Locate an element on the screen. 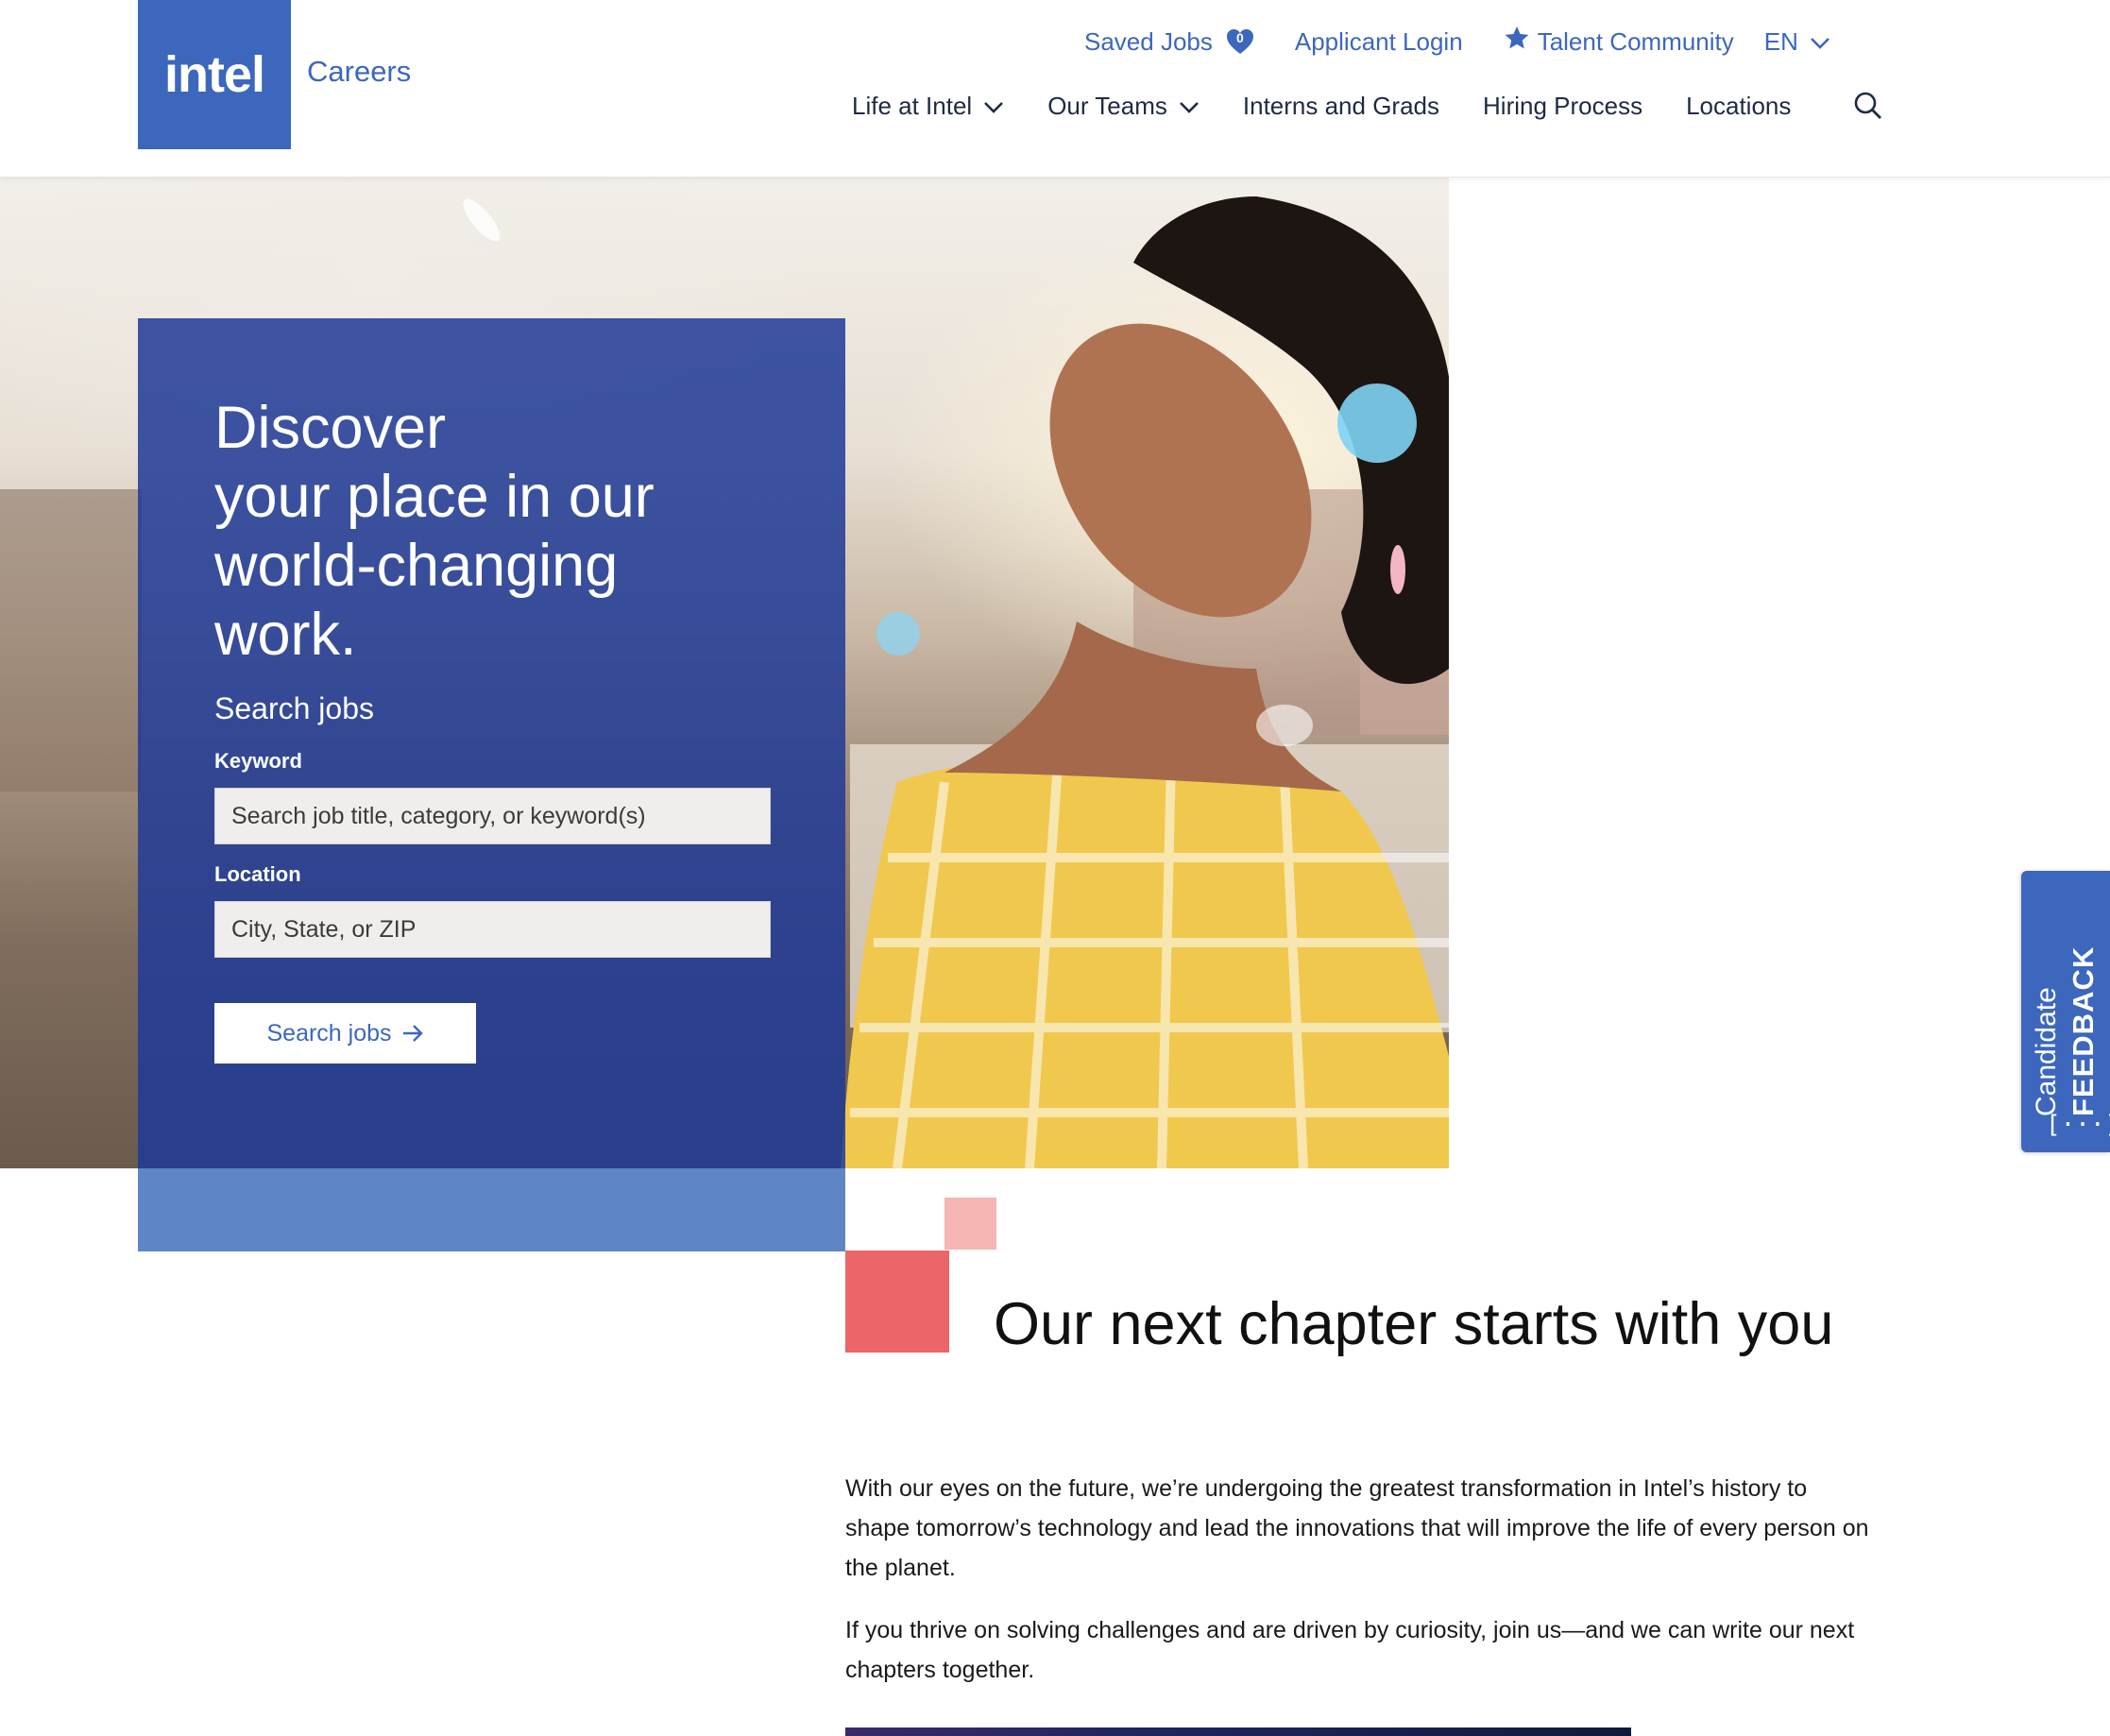 Image resolution: width=2110 pixels, height=1736 pixels. arrow-right-icon is located at coordinates (412, 1033).